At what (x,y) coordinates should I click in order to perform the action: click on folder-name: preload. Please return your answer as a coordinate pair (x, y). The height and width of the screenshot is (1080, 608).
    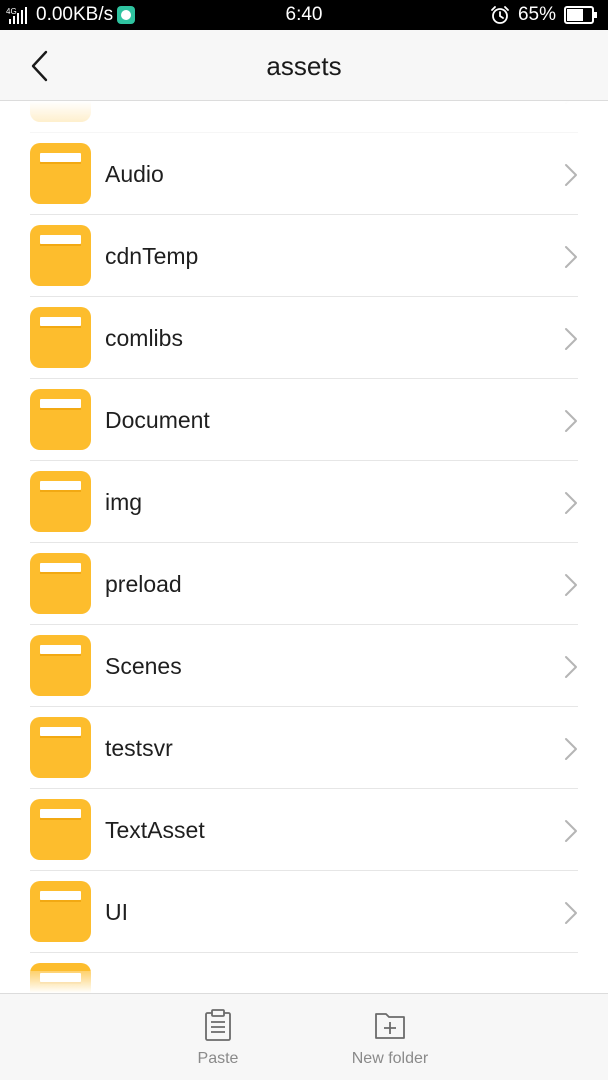
    Looking at the image, I should click on (143, 584).